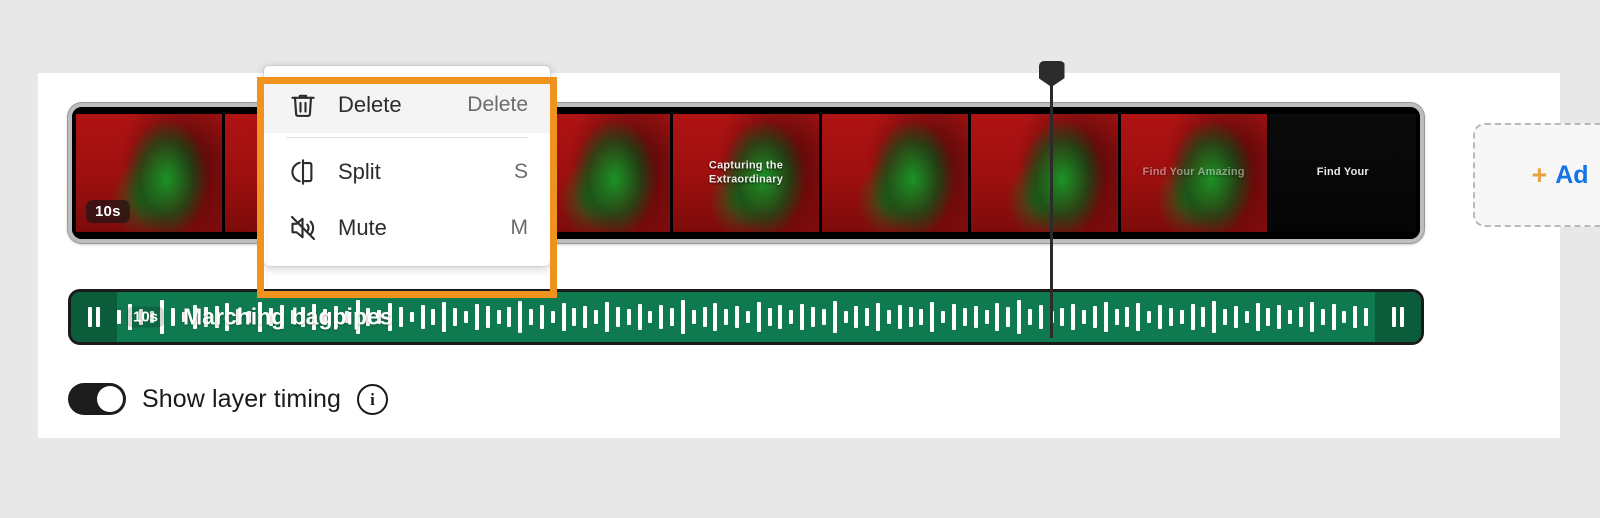  What do you see at coordinates (407, 172) in the screenshot?
I see `context-menu-item-split: Split S` at bounding box center [407, 172].